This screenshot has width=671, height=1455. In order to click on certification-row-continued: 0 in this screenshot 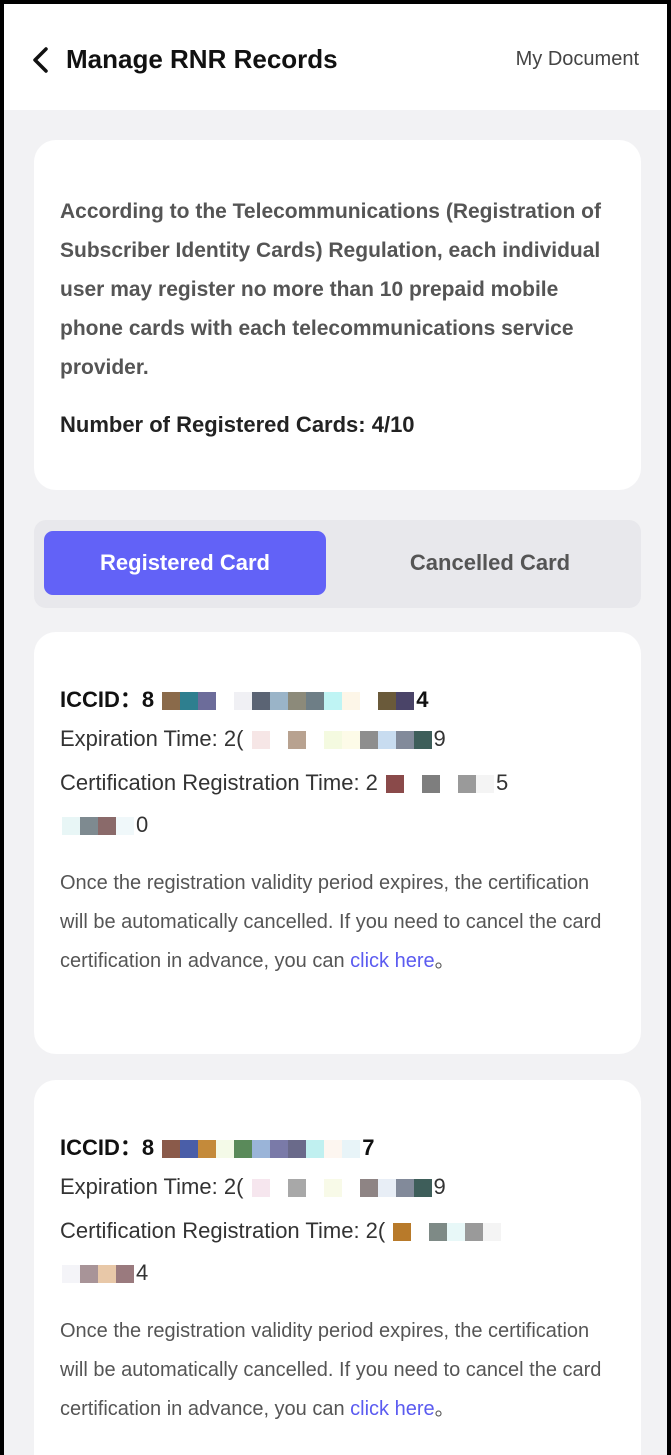, I will do `click(104, 825)`.